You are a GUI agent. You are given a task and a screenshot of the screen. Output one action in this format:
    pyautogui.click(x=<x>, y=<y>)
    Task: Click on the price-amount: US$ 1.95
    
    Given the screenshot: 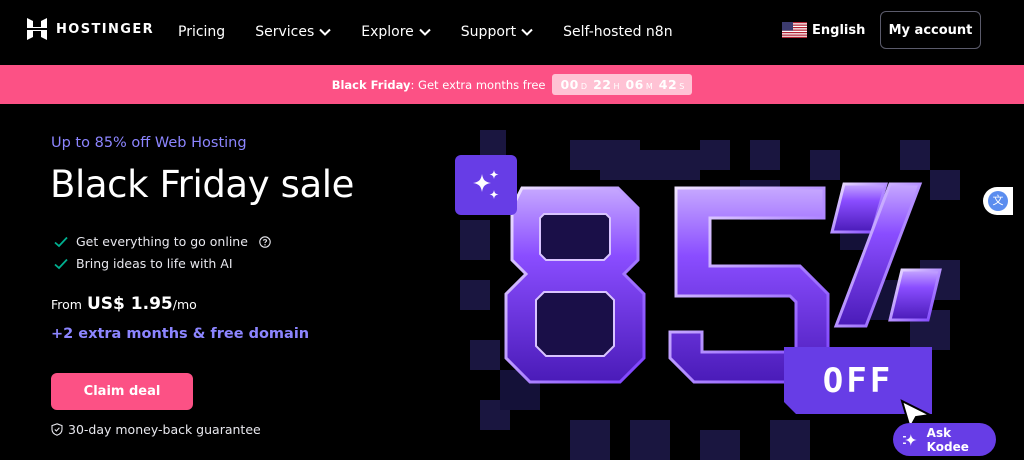 What is the action you would take?
    pyautogui.click(x=129, y=304)
    